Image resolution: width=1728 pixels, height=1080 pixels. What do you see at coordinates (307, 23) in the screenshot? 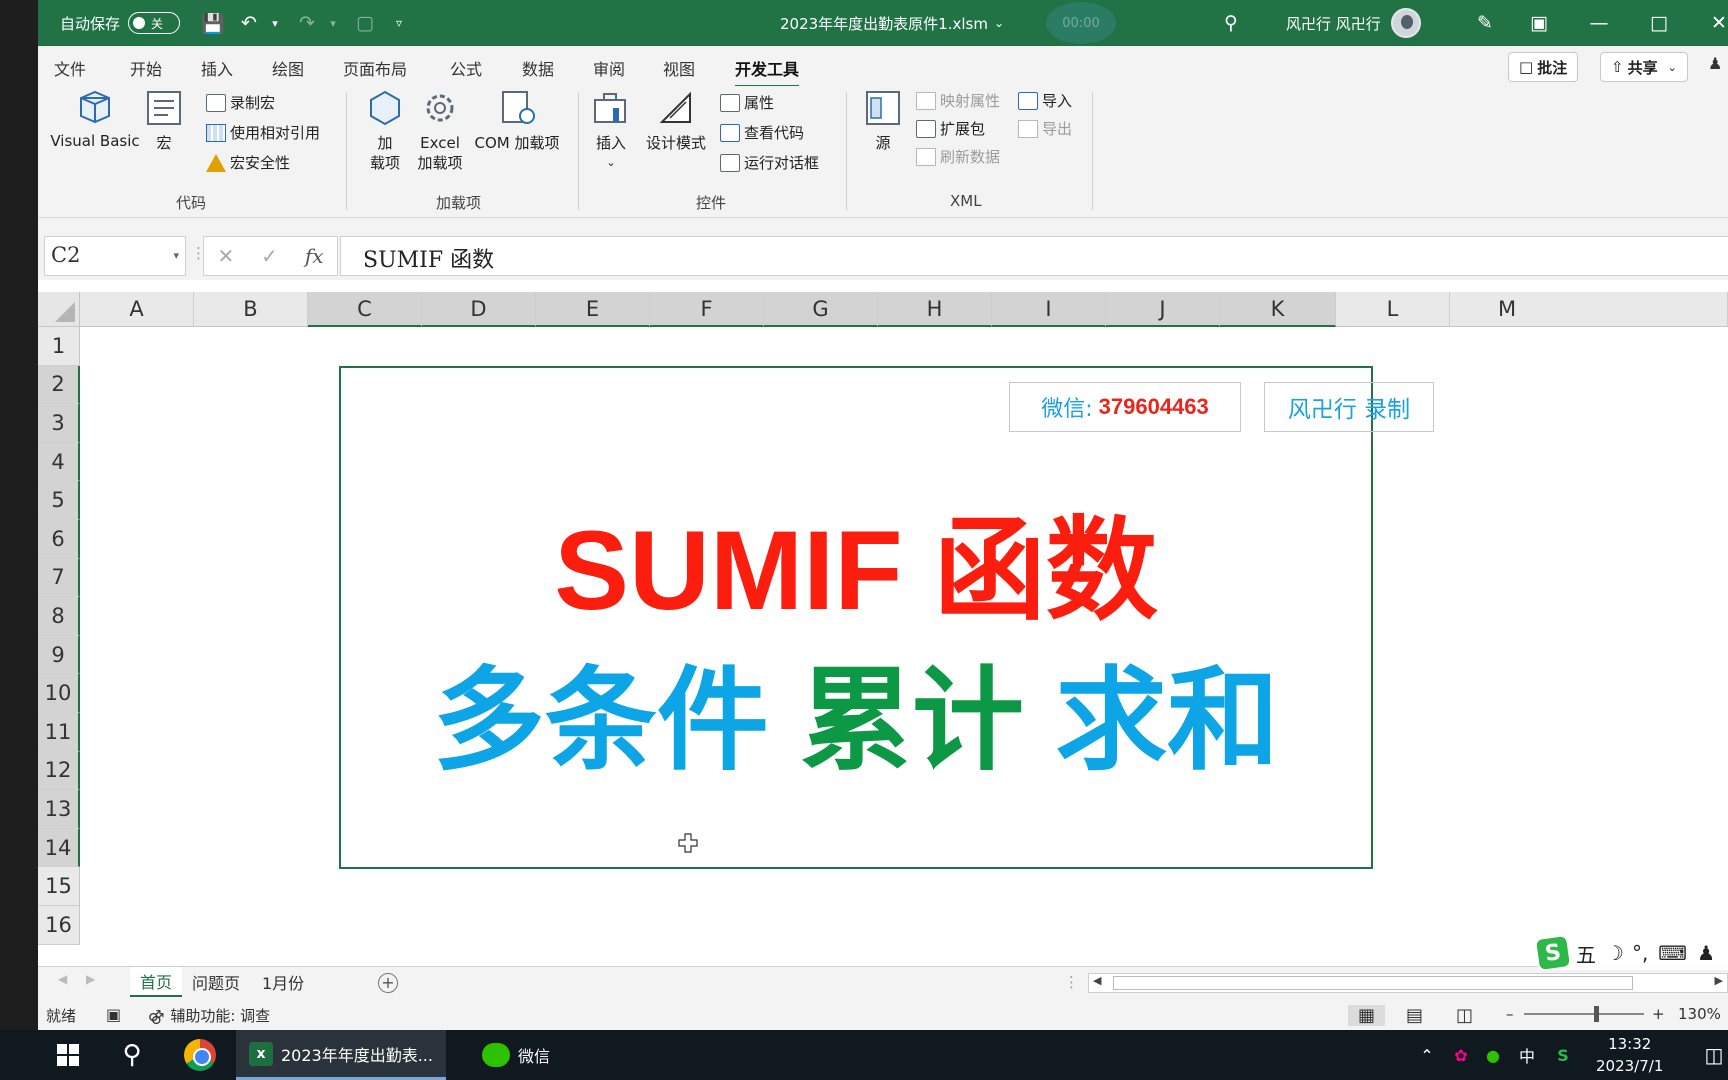
I see `redo-icon: ↷` at bounding box center [307, 23].